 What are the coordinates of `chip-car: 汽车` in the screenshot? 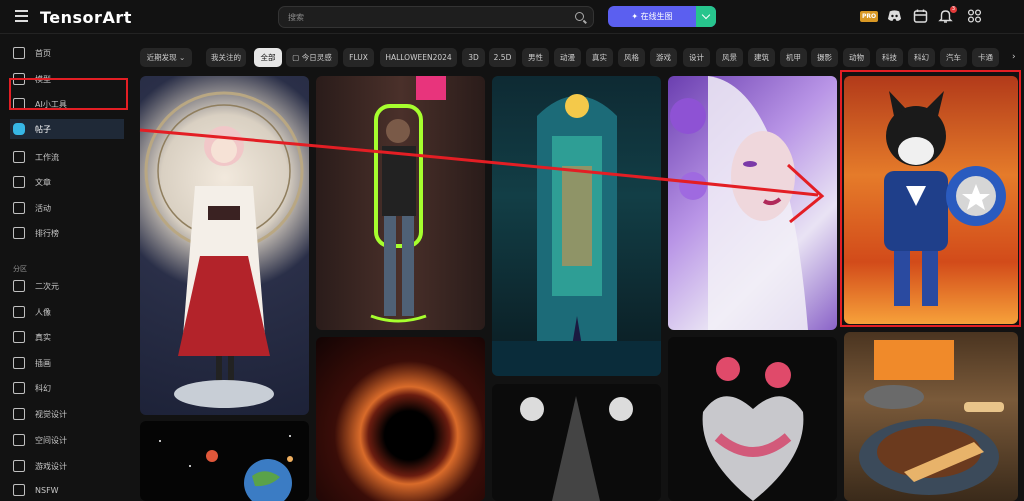 It's located at (953, 57).